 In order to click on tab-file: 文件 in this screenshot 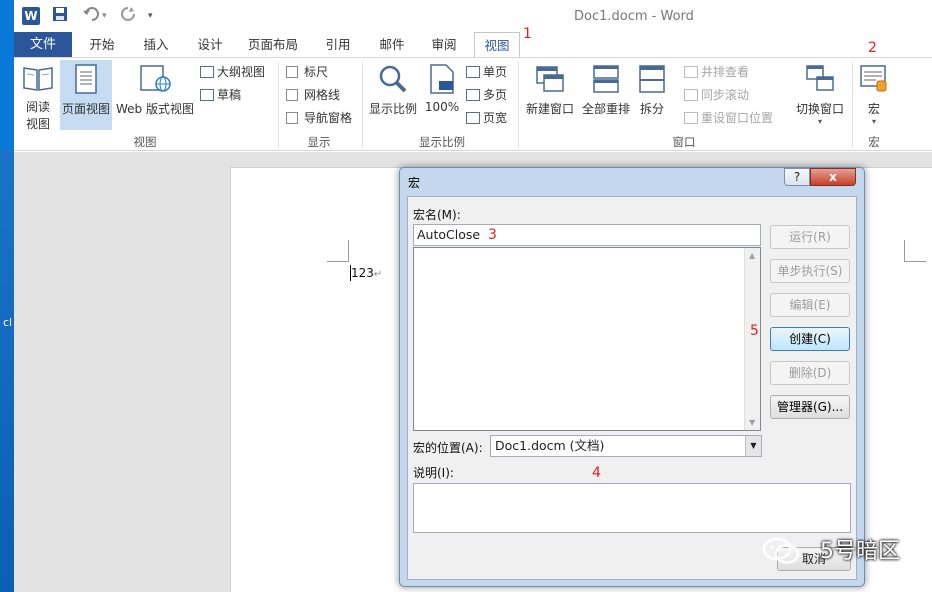, I will do `click(43, 44)`.